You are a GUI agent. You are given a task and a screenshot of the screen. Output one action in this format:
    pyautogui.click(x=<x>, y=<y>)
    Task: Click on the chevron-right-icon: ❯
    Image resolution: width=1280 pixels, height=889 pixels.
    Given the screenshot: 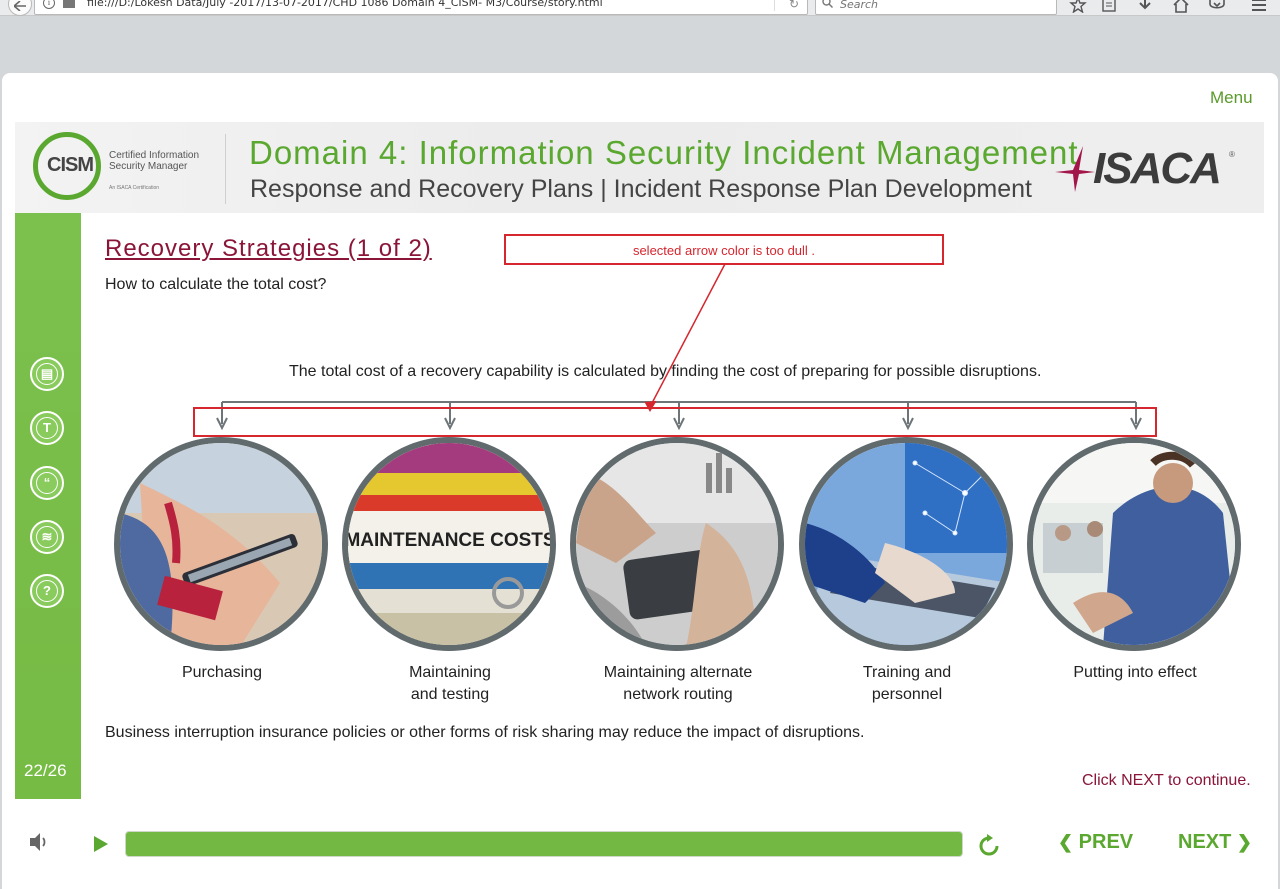 What is the action you would take?
    pyautogui.click(x=1244, y=842)
    